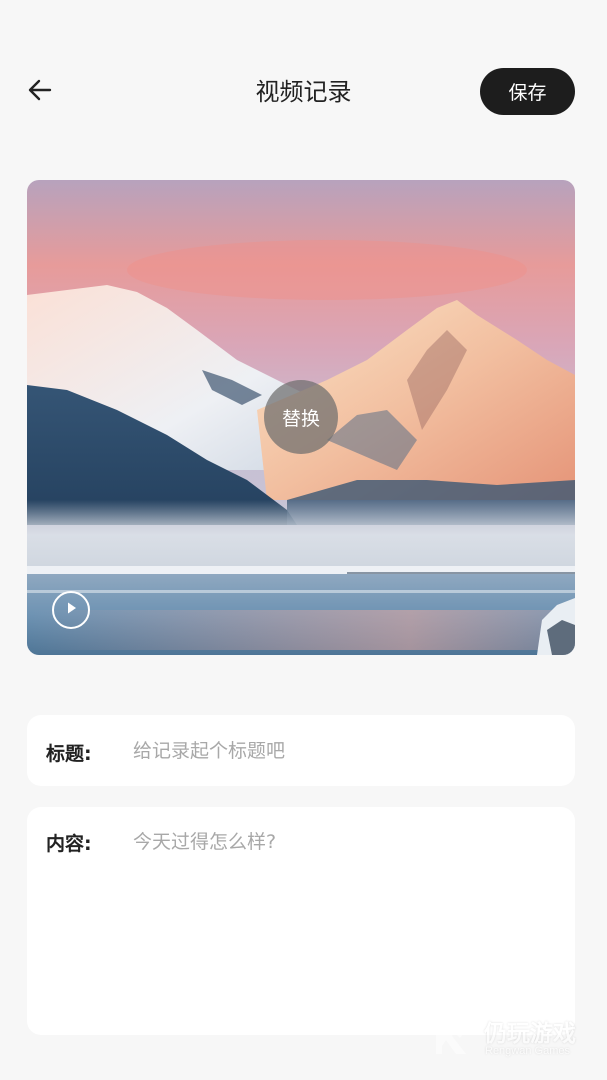  Describe the element at coordinates (527, 1051) in the screenshot. I see `watermark-brand-en: Rengwan Games` at that location.